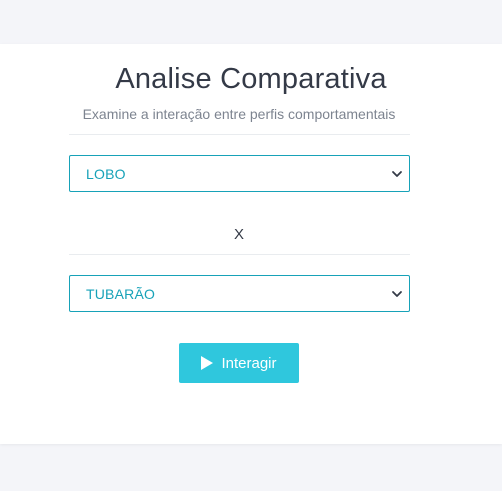 This screenshot has width=502, height=491. I want to click on profile-b-value: TUBARÃO, so click(121, 293).